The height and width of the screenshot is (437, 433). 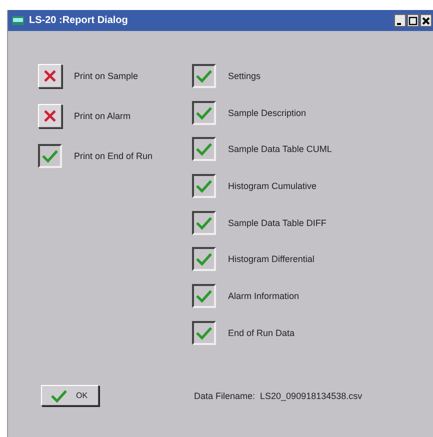 I want to click on maximize-icon, so click(x=413, y=20).